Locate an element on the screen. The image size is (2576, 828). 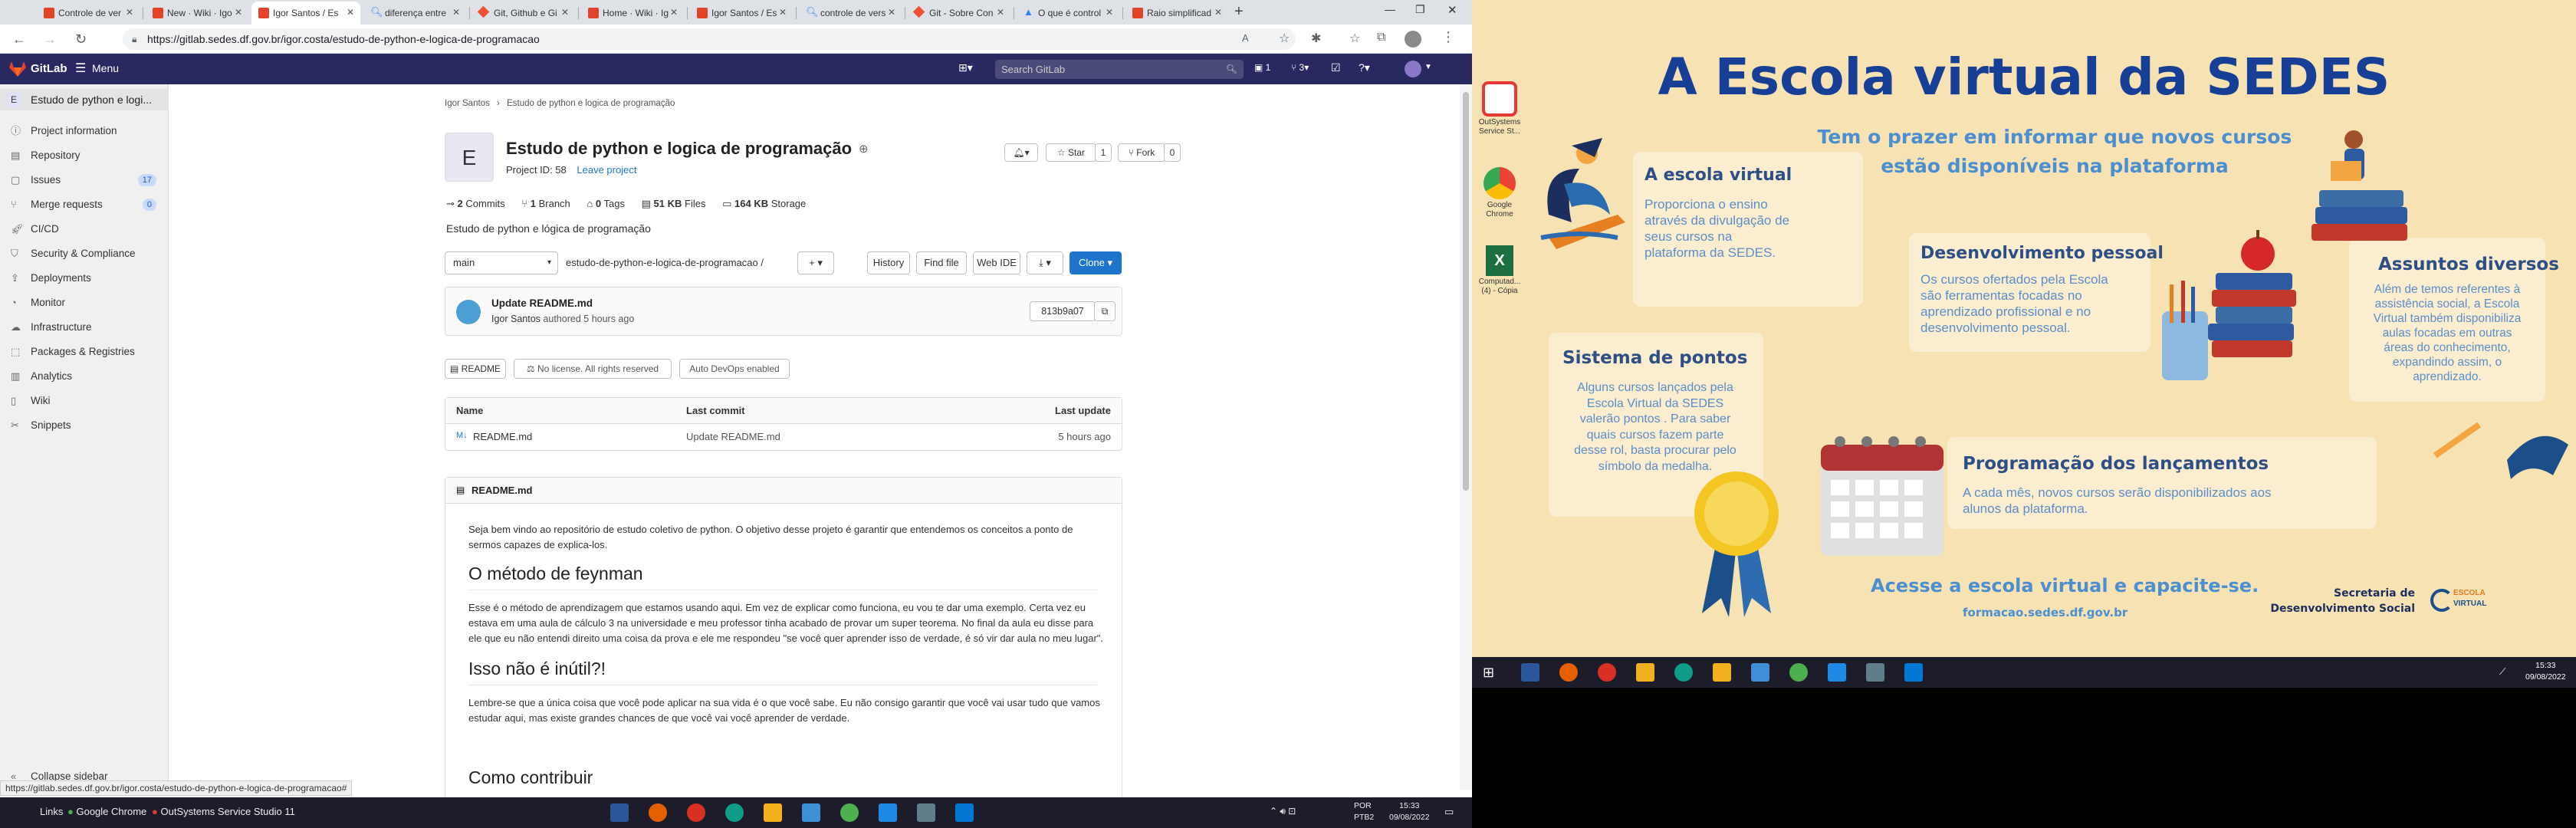
sidebar-item-issues: ▢ Issues 17 is located at coordinates (85, 181).